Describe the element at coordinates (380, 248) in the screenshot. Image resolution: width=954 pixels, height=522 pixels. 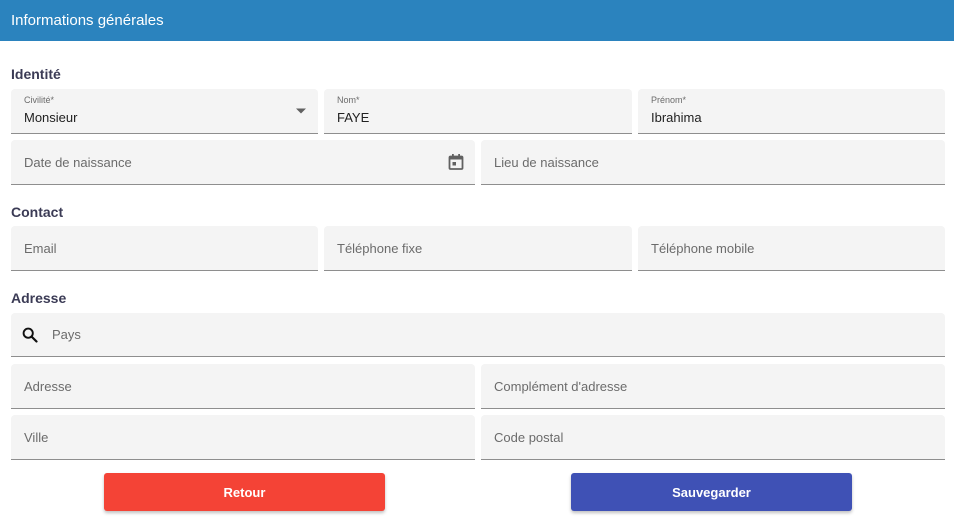
I see `landline-placeholder: Téléphone fixe` at that location.